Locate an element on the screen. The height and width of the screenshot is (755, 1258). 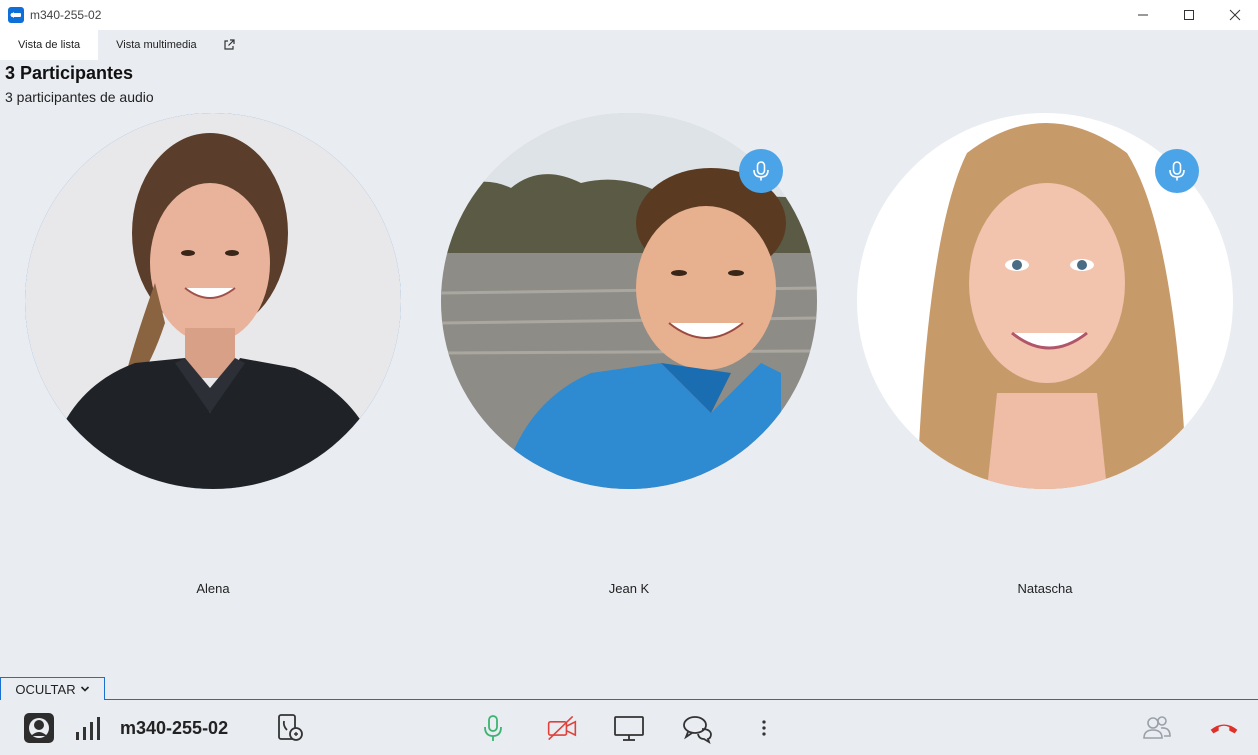
close-icon is located at coordinates (1235, 15).